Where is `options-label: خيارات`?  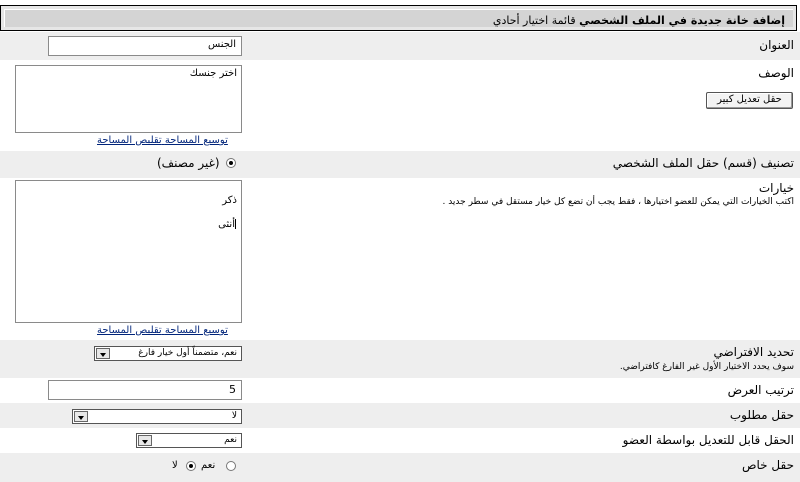
options-label: خيارات is located at coordinates (776, 188).